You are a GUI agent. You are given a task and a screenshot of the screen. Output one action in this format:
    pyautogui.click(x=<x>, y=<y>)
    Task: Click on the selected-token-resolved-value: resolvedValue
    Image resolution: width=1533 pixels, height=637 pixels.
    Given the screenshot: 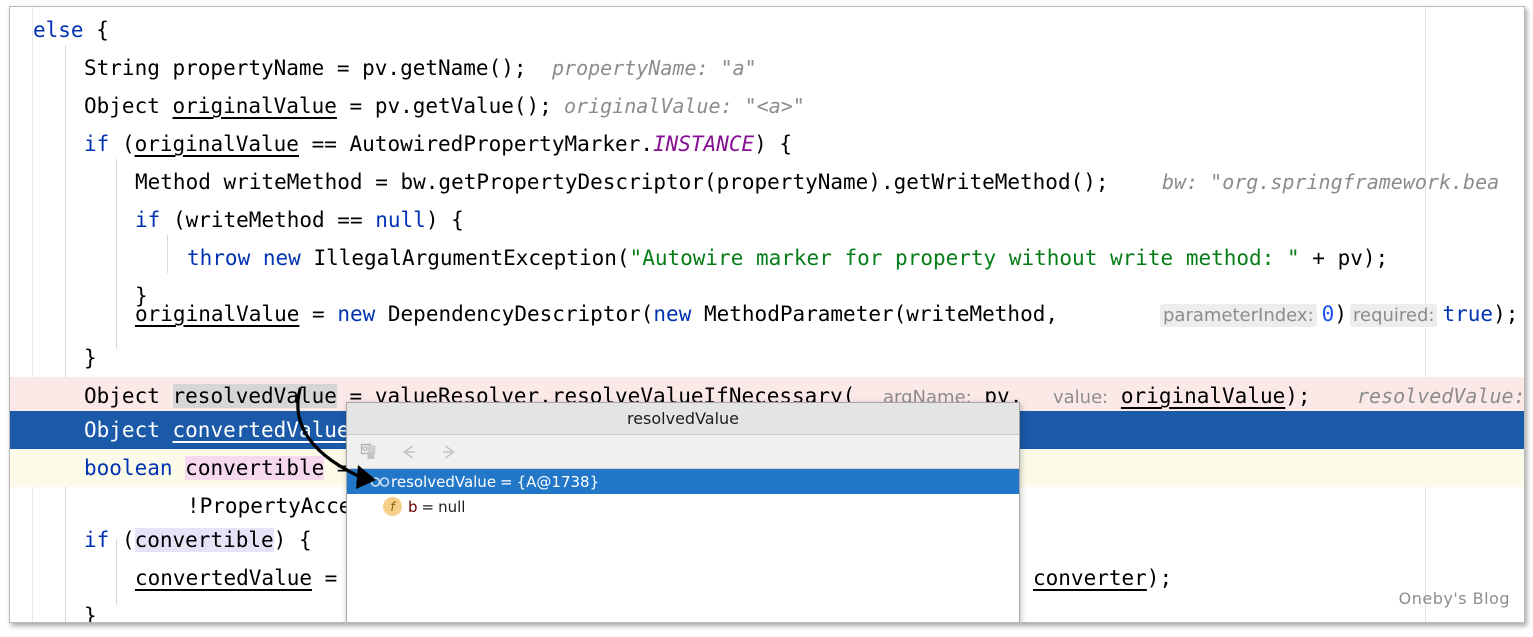 What is the action you would take?
    pyautogui.click(x=254, y=396)
    